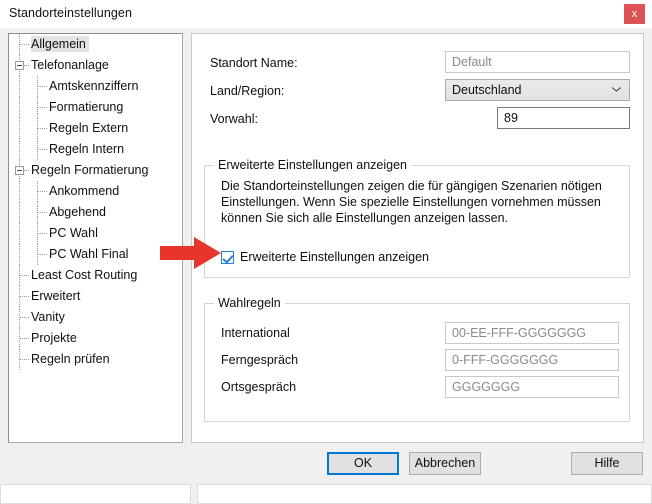  What do you see at coordinates (326, 14) in the screenshot?
I see `title-bar: Standorteinstellungen x` at bounding box center [326, 14].